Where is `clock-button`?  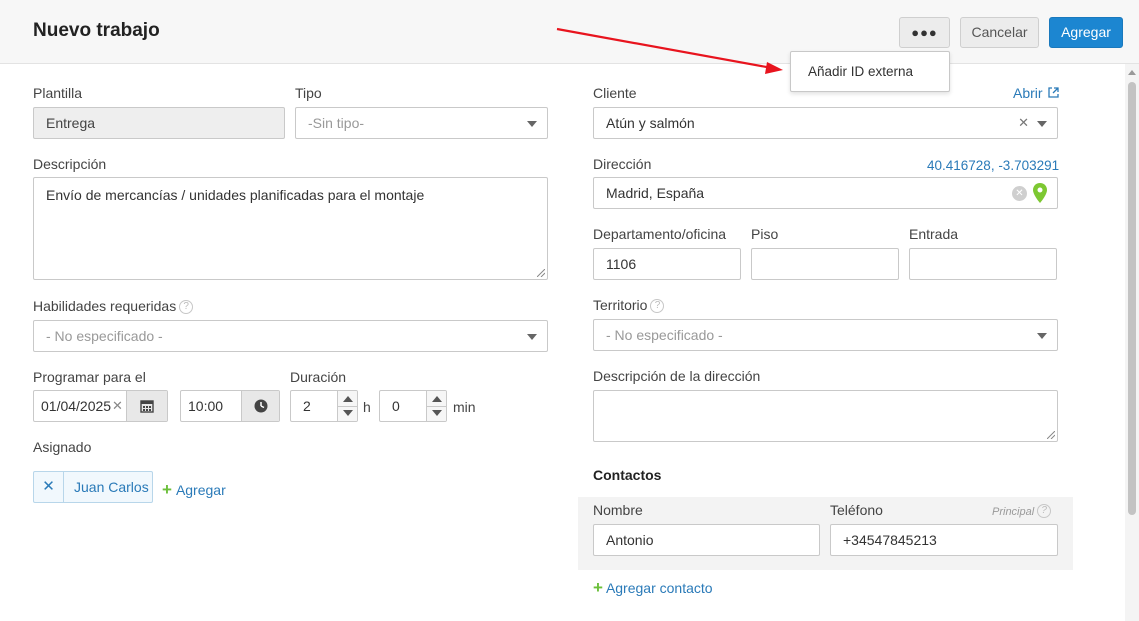
clock-button is located at coordinates (260, 406).